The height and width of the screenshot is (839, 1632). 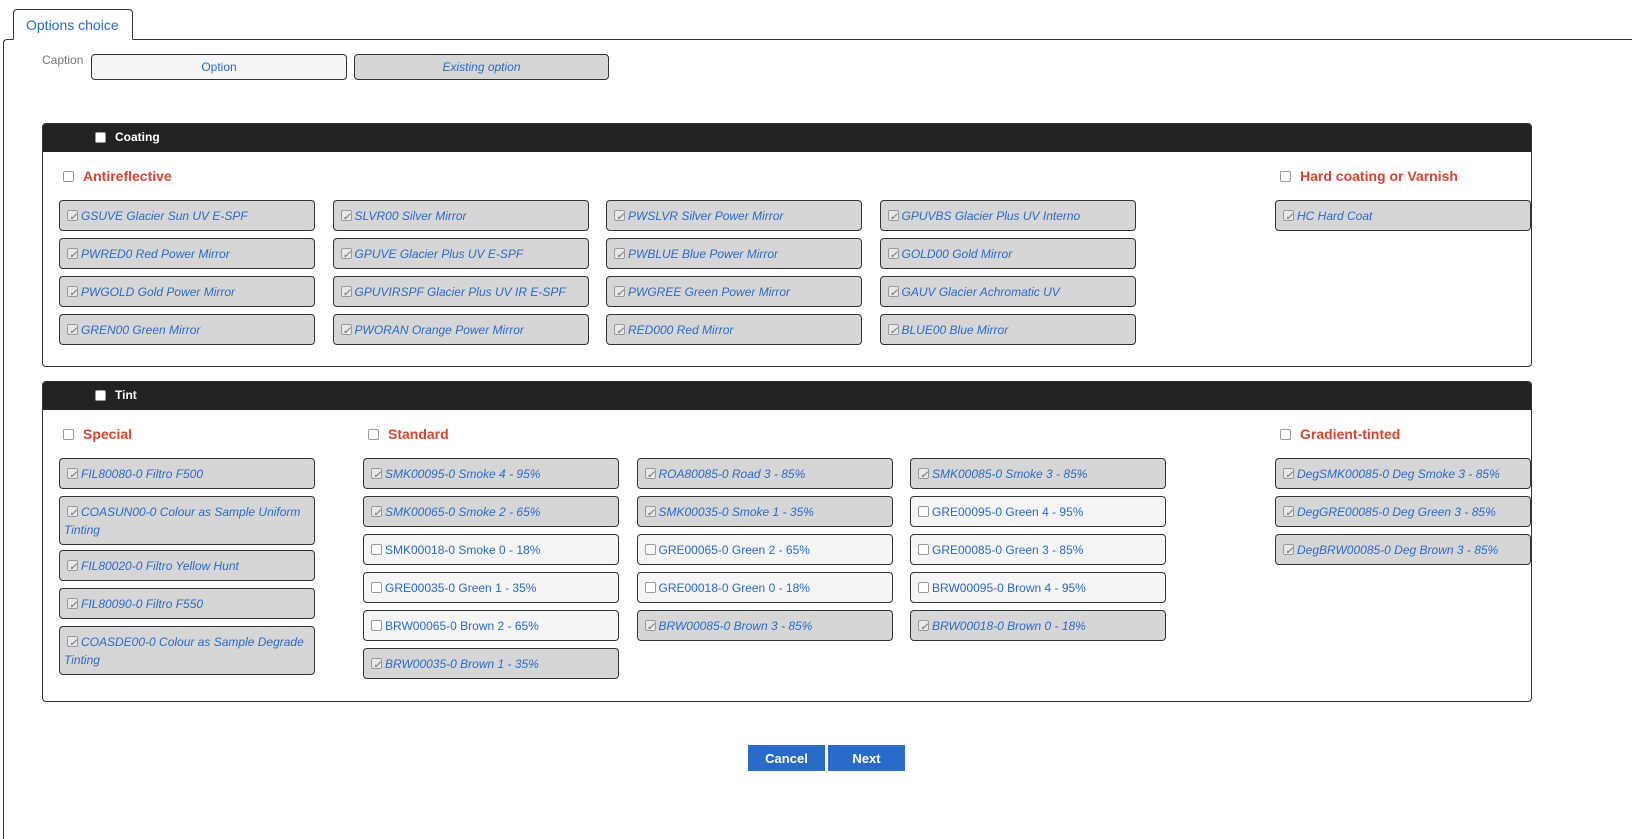 I want to click on caption-label: Caption, so click(x=63, y=60).